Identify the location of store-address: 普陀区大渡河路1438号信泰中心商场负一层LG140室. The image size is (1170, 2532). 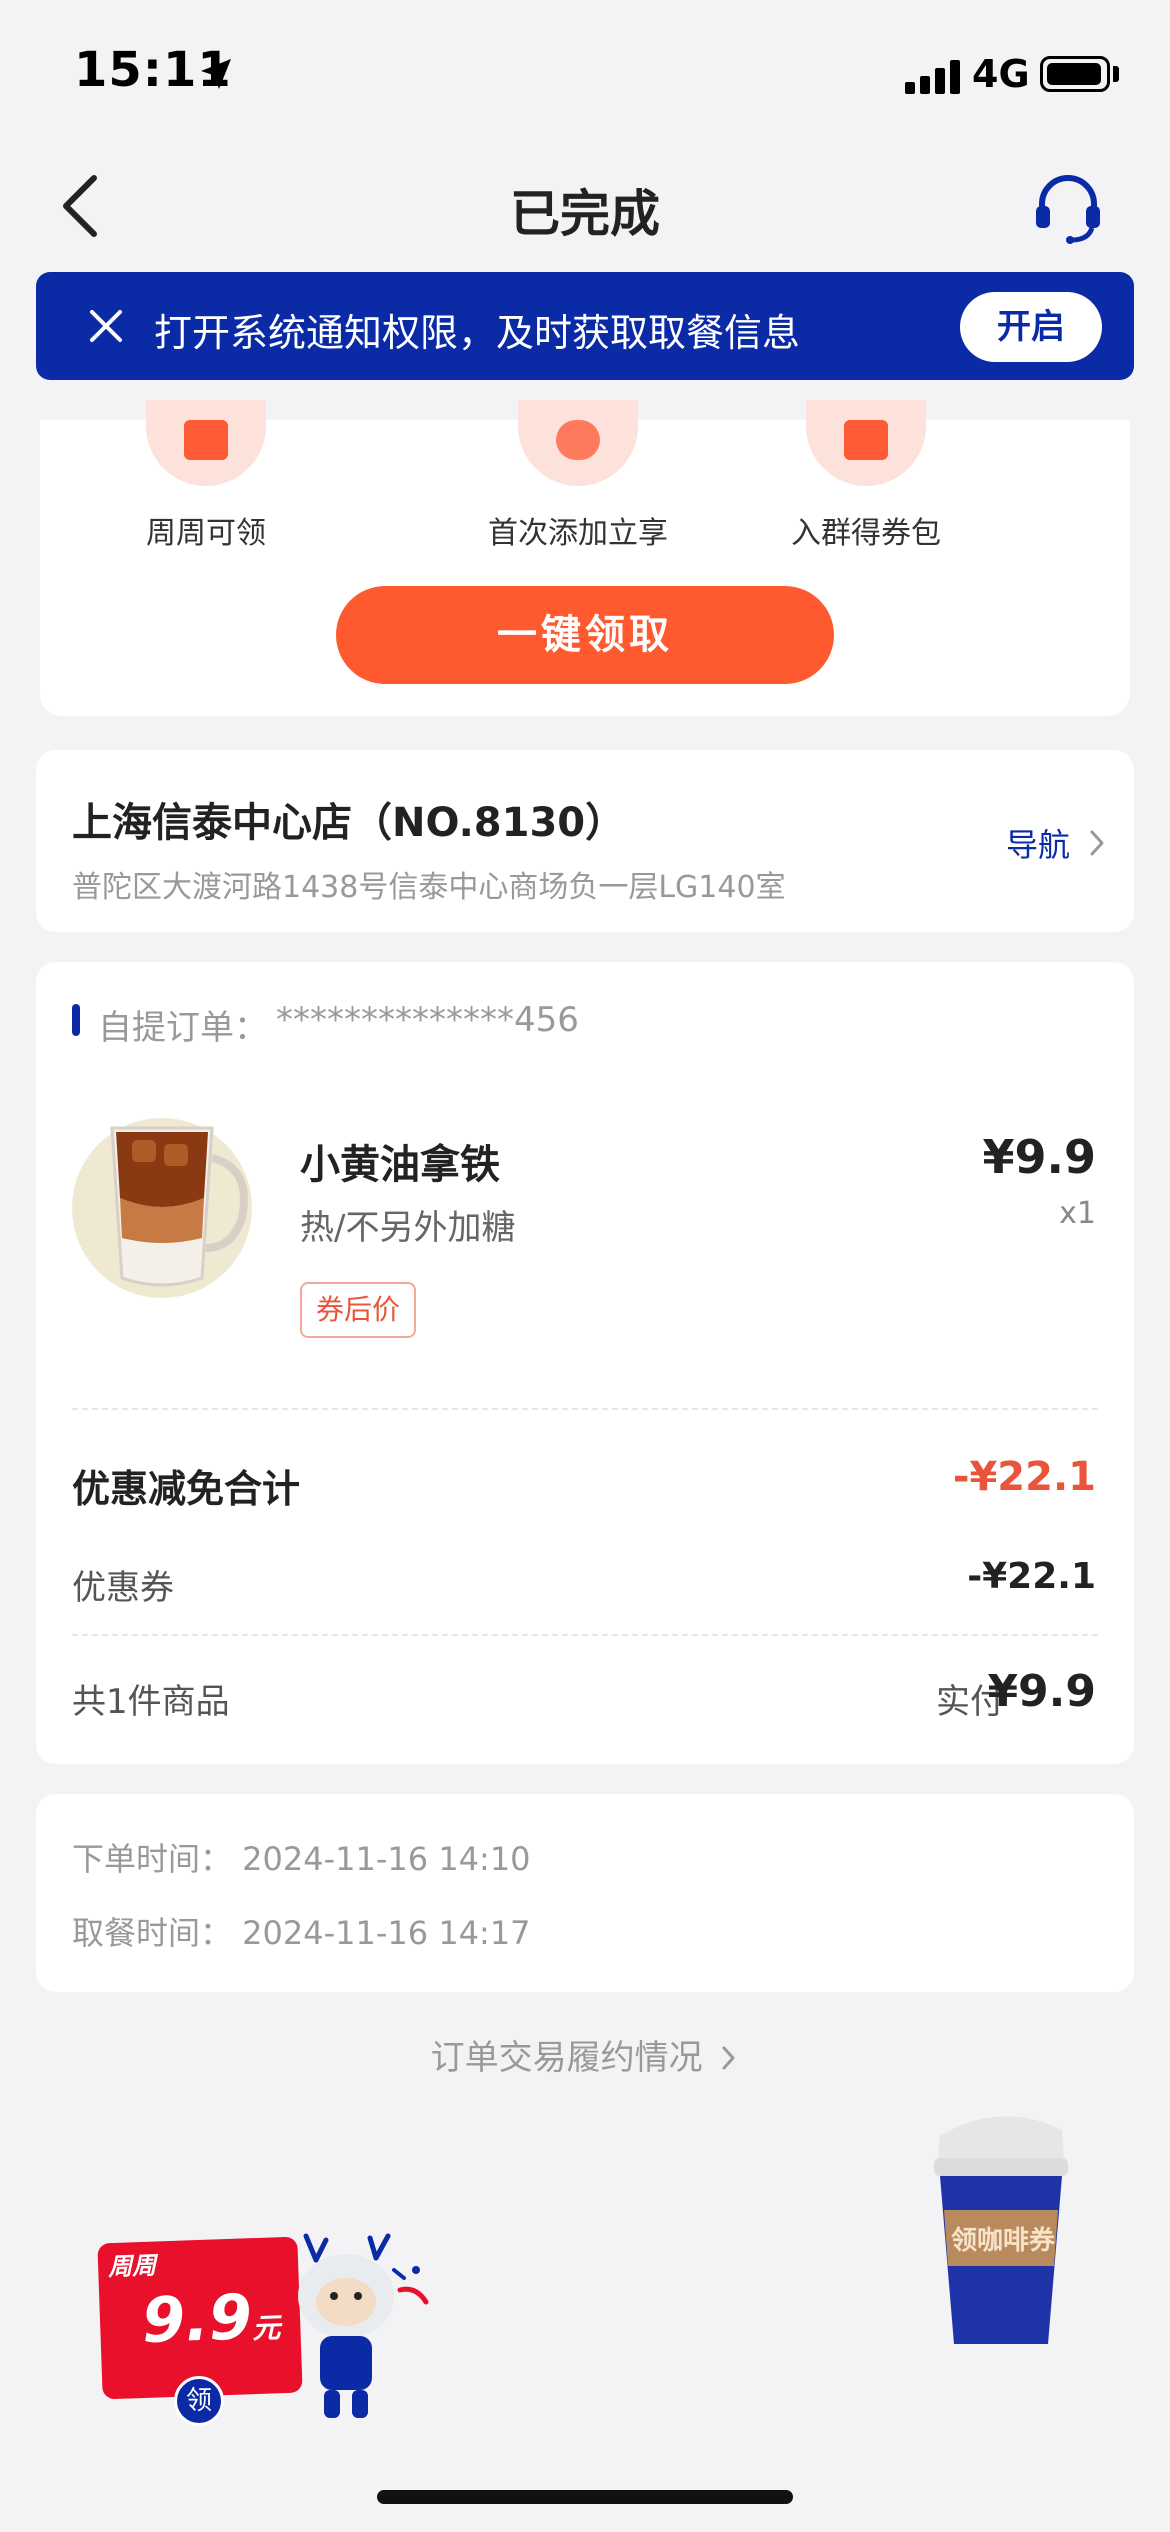
(429, 887).